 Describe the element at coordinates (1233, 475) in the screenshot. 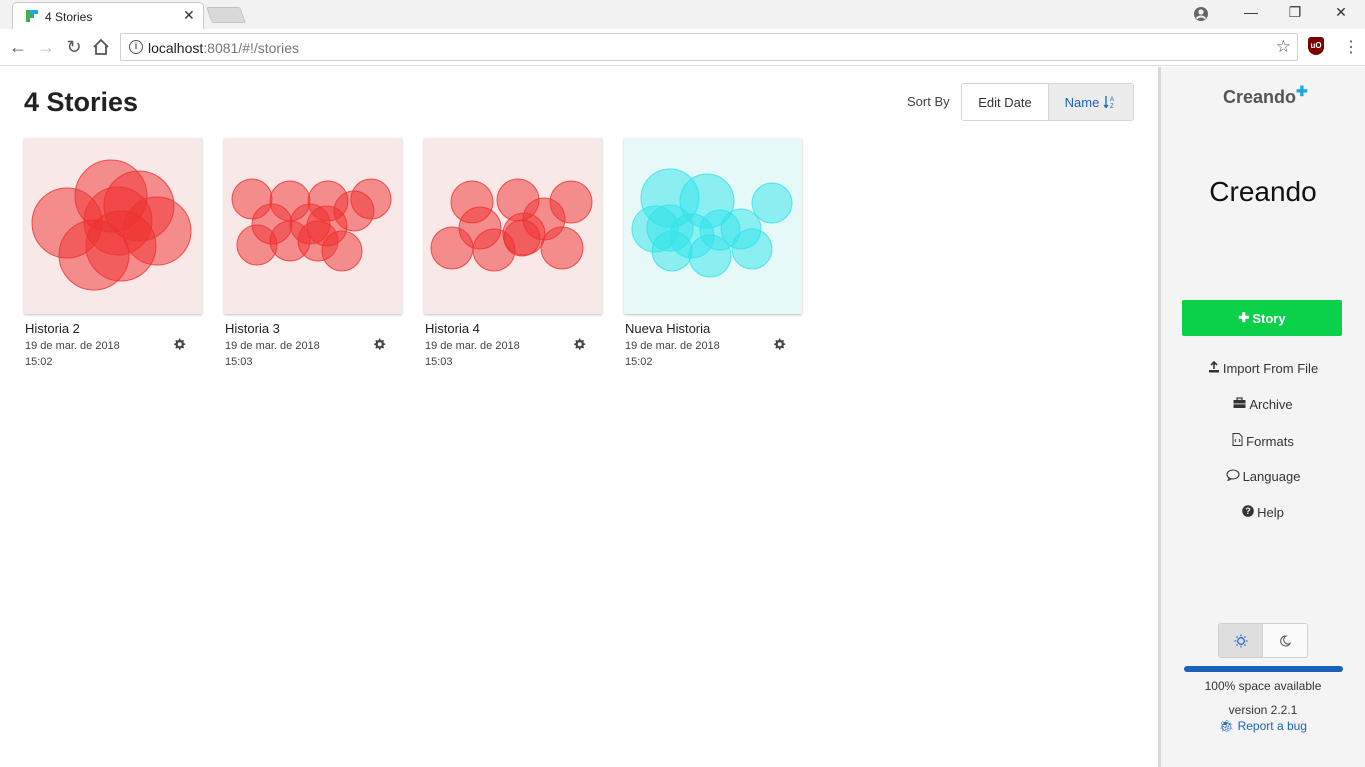

I see `speech-bubble-icon` at that location.